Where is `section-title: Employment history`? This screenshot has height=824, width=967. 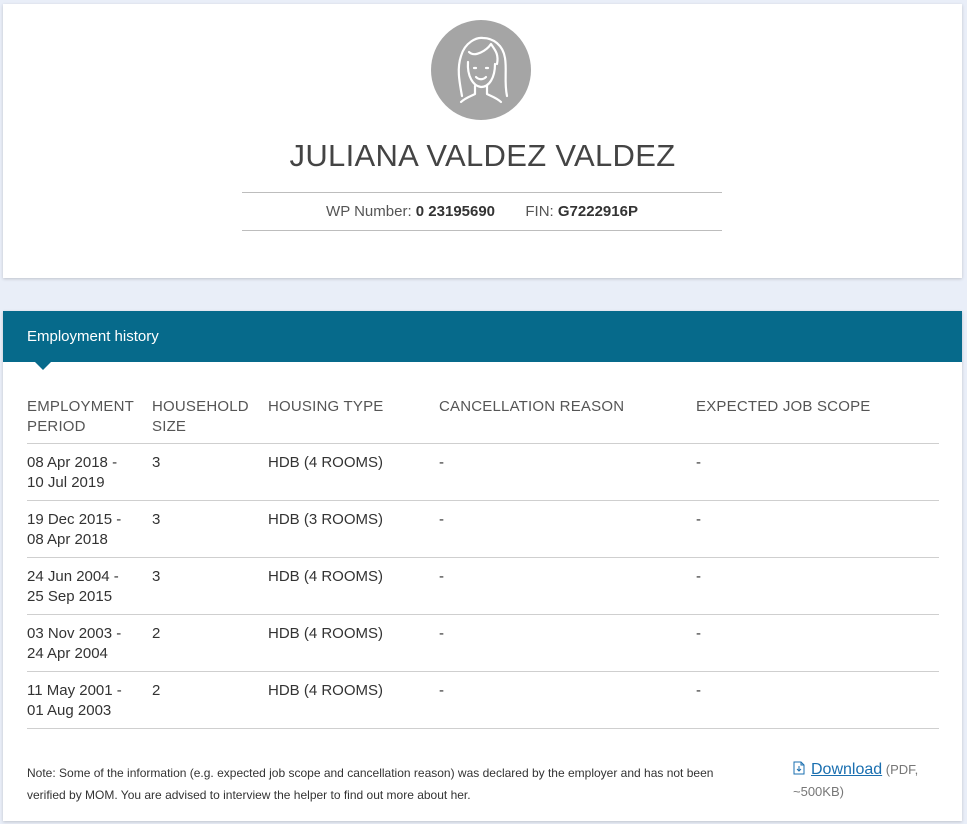 section-title: Employment history is located at coordinates (93, 336).